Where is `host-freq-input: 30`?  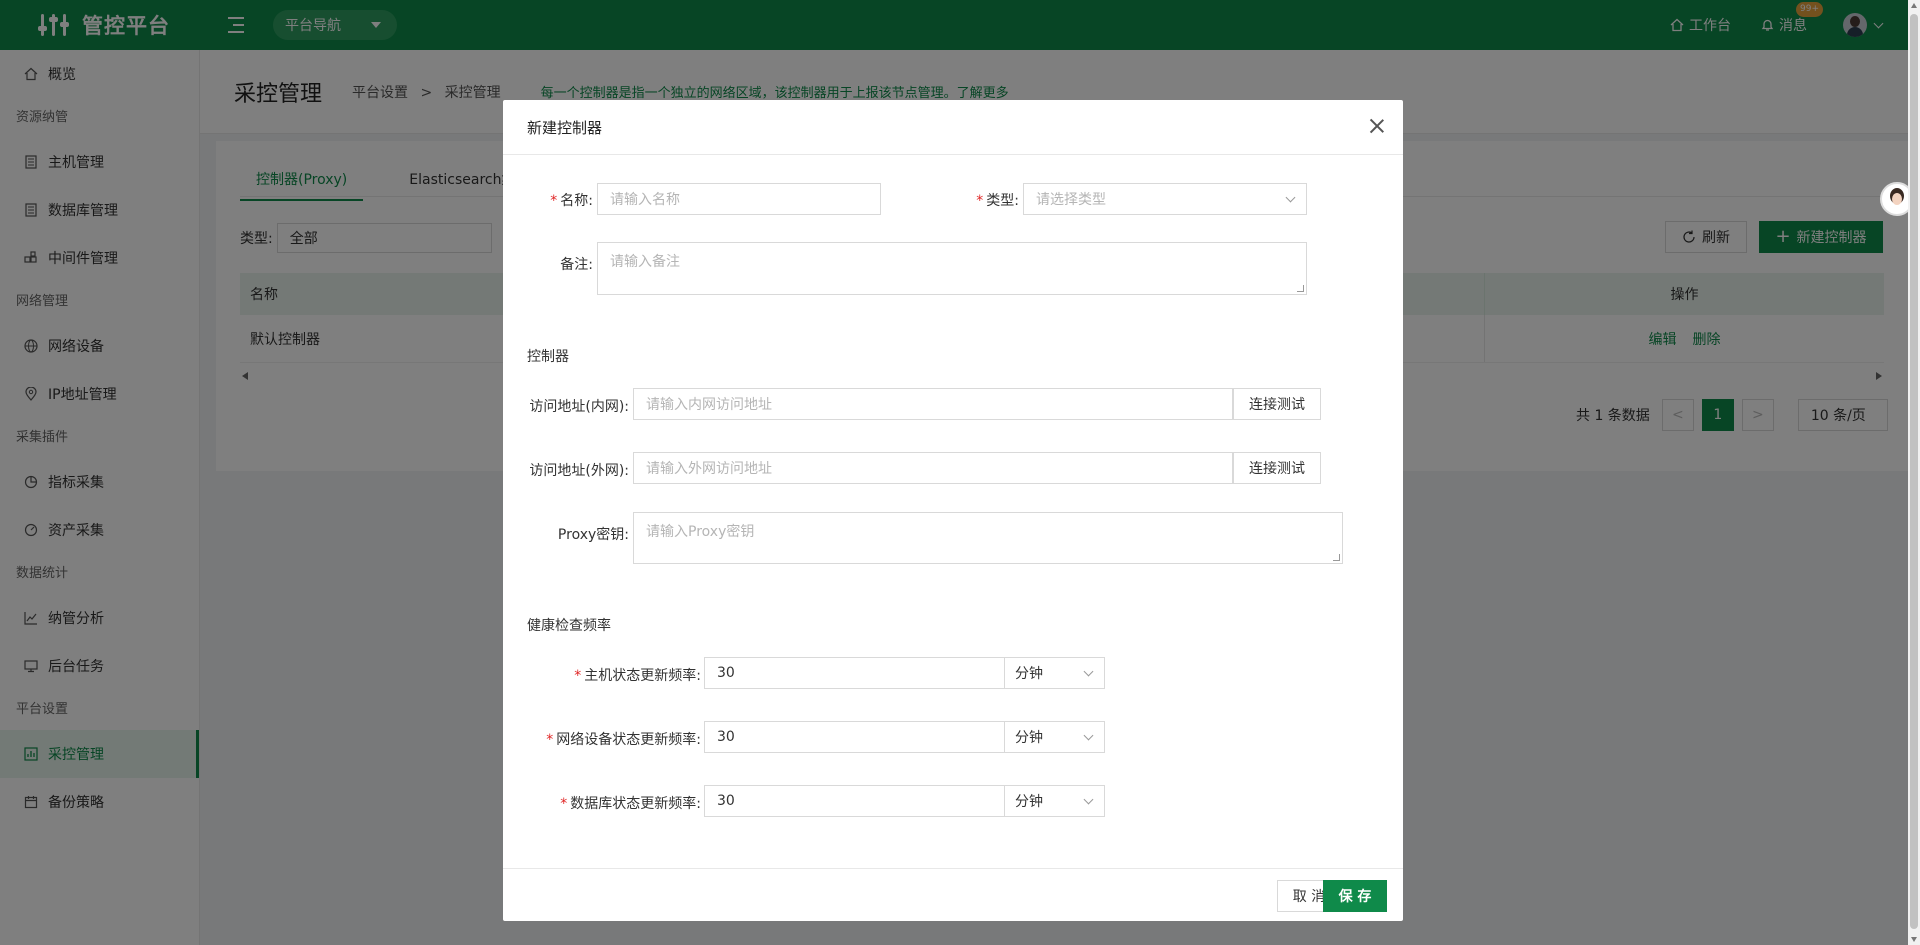
host-freq-input: 30 is located at coordinates (854, 673).